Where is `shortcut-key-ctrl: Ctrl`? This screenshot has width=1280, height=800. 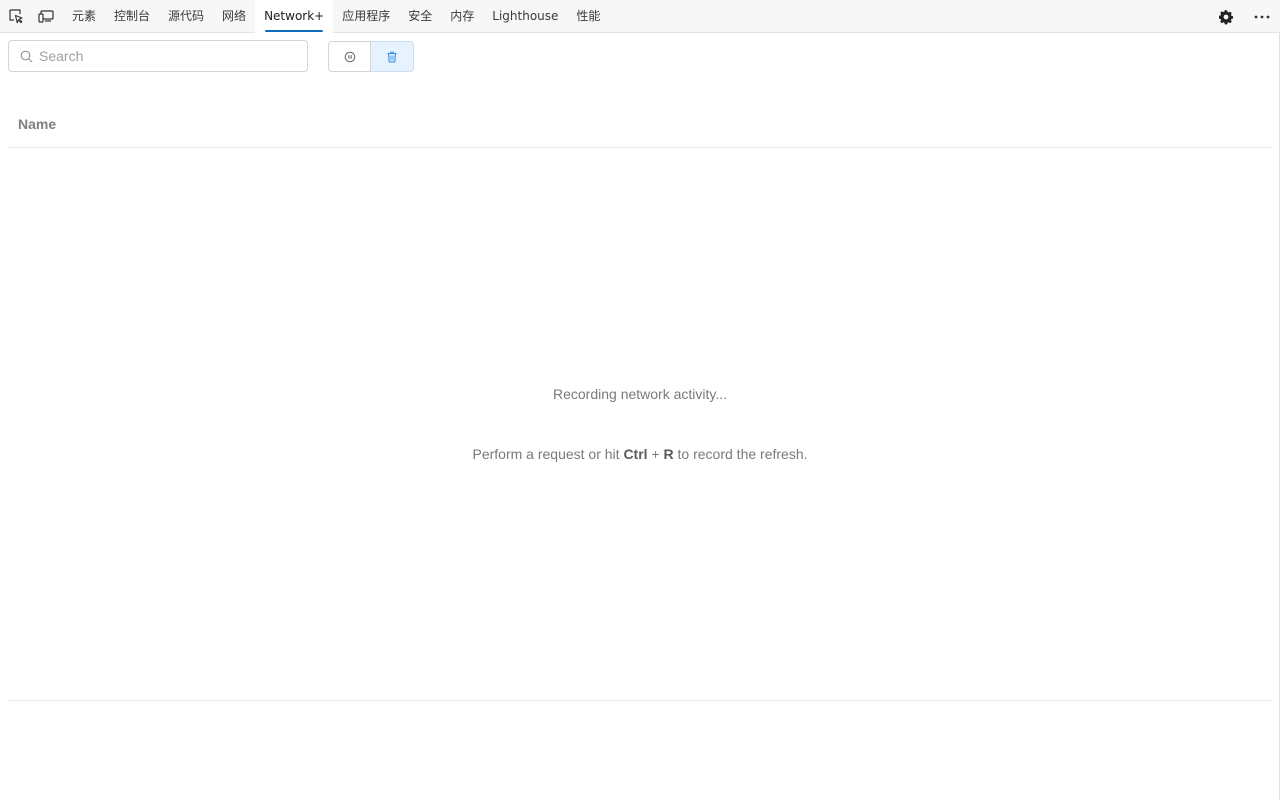
shortcut-key-ctrl: Ctrl is located at coordinates (635, 454).